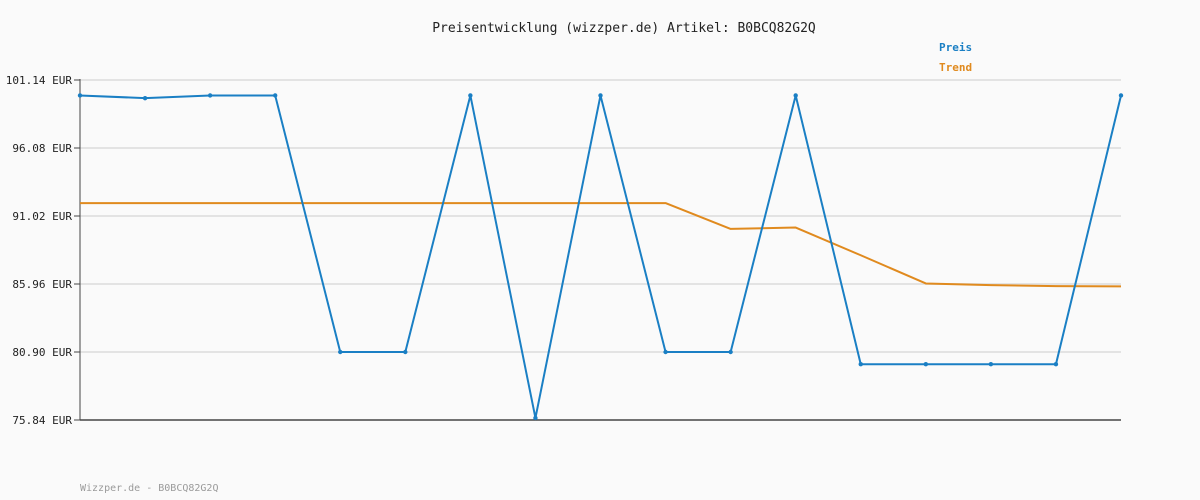  What do you see at coordinates (42, 148) in the screenshot?
I see `y-tick-label: 96.08 EUR` at bounding box center [42, 148].